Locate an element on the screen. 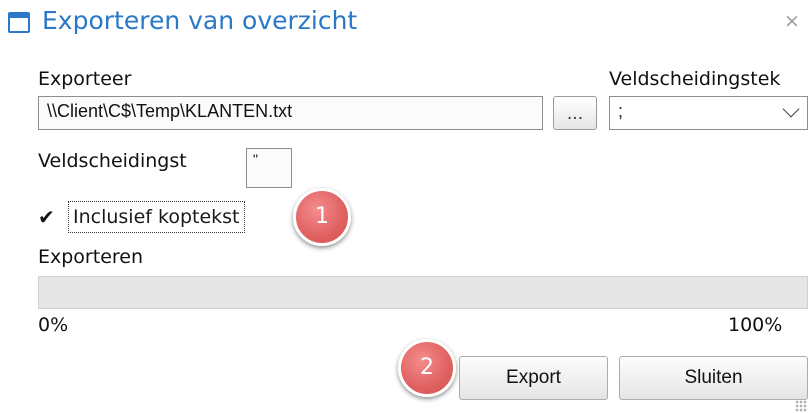 This screenshot has width=808, height=413. text-qualifier-label: Veldscheidingst is located at coordinates (112, 161).